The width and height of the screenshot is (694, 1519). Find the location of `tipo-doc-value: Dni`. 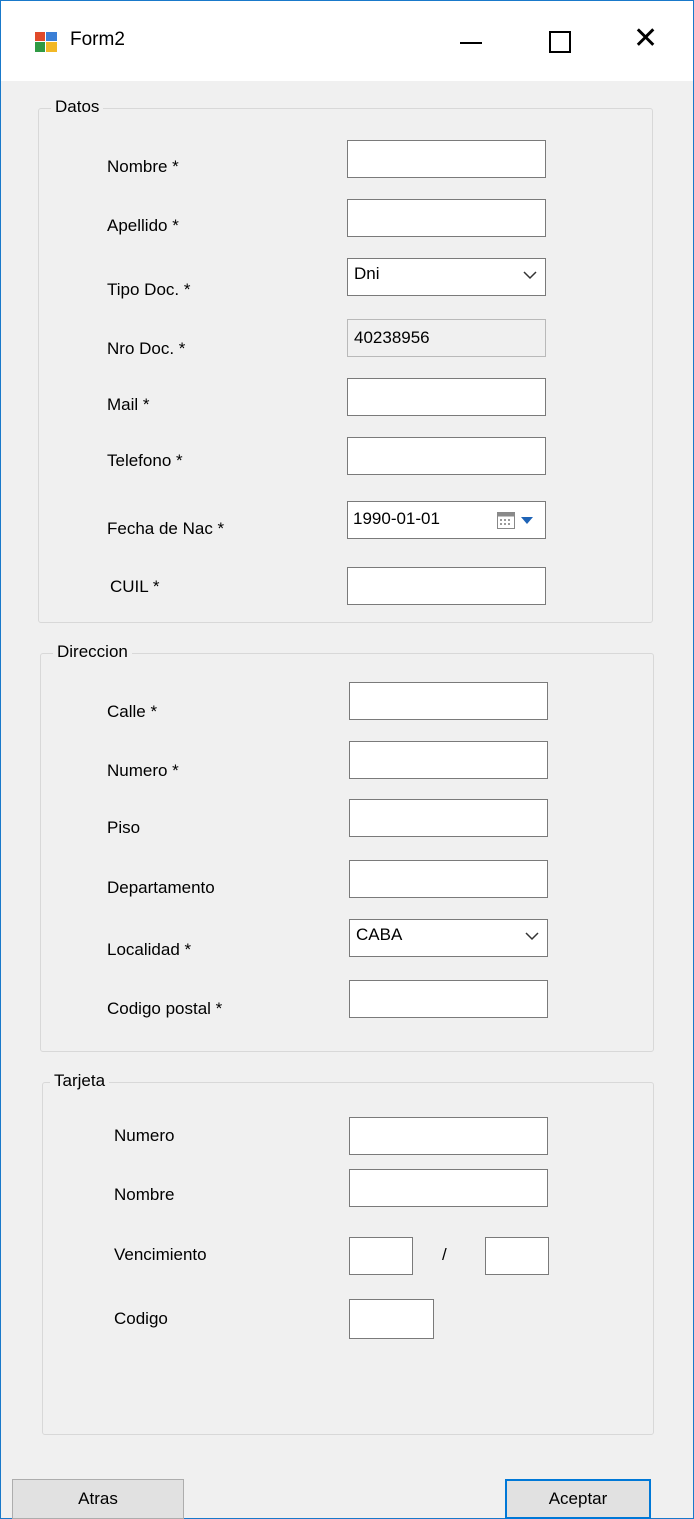

tipo-doc-value: Dni is located at coordinates (367, 273).